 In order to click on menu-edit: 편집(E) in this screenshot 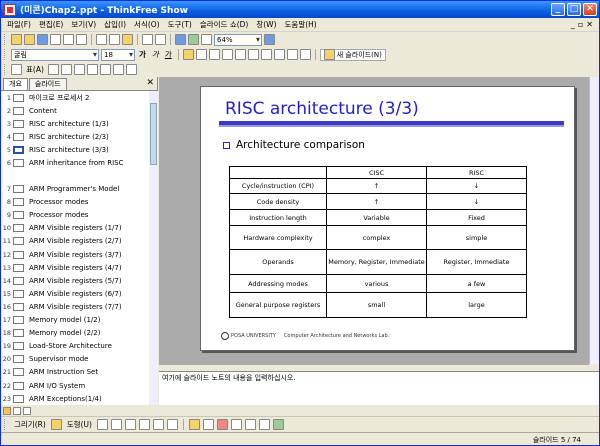, I will do `click(51, 24)`.